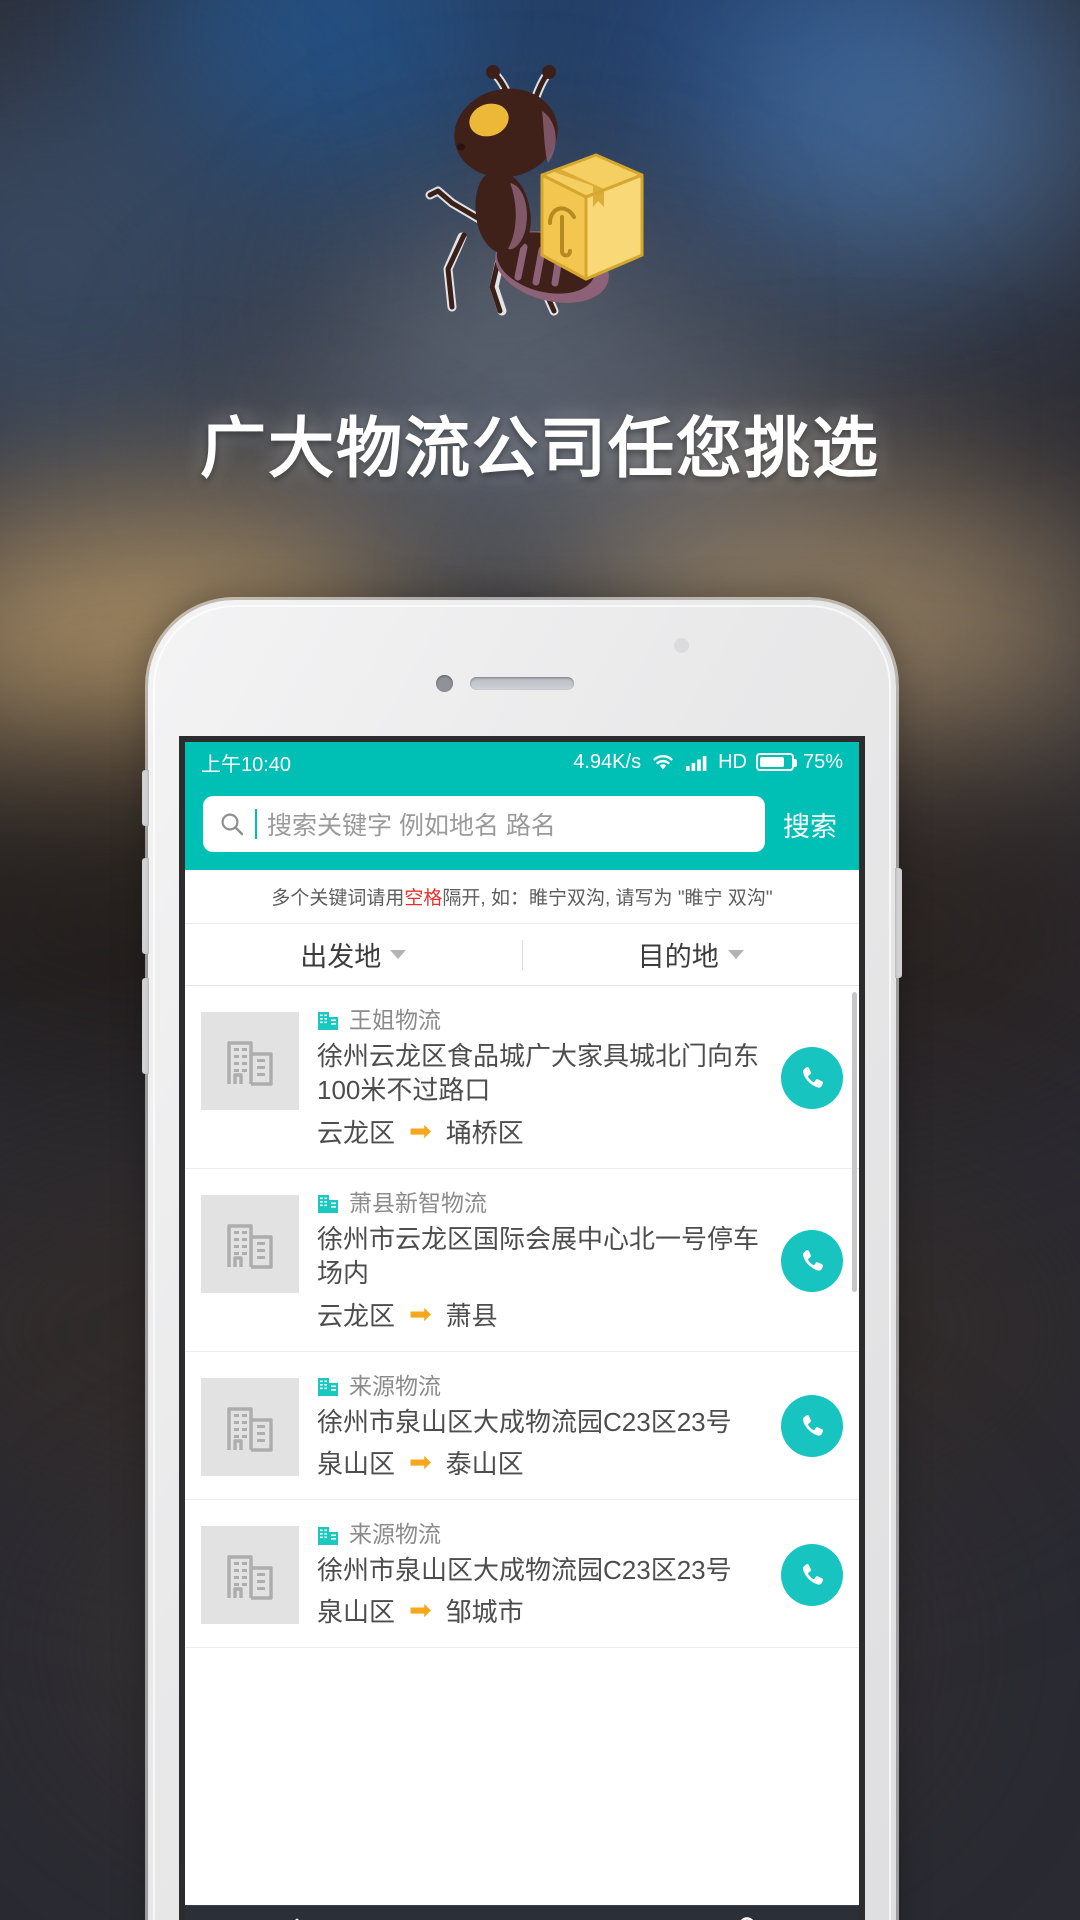 This screenshot has width=1080, height=1920. I want to click on phone-volume-down-button, so click(145, 1026).